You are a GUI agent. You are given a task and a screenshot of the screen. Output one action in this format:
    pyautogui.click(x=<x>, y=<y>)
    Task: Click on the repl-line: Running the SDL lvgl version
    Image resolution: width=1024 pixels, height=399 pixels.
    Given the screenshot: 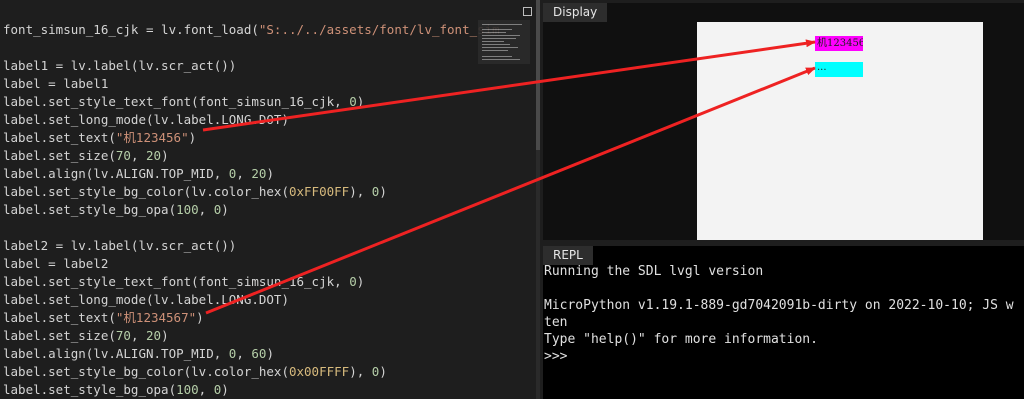 What is the action you would take?
    pyautogui.click(x=654, y=271)
    